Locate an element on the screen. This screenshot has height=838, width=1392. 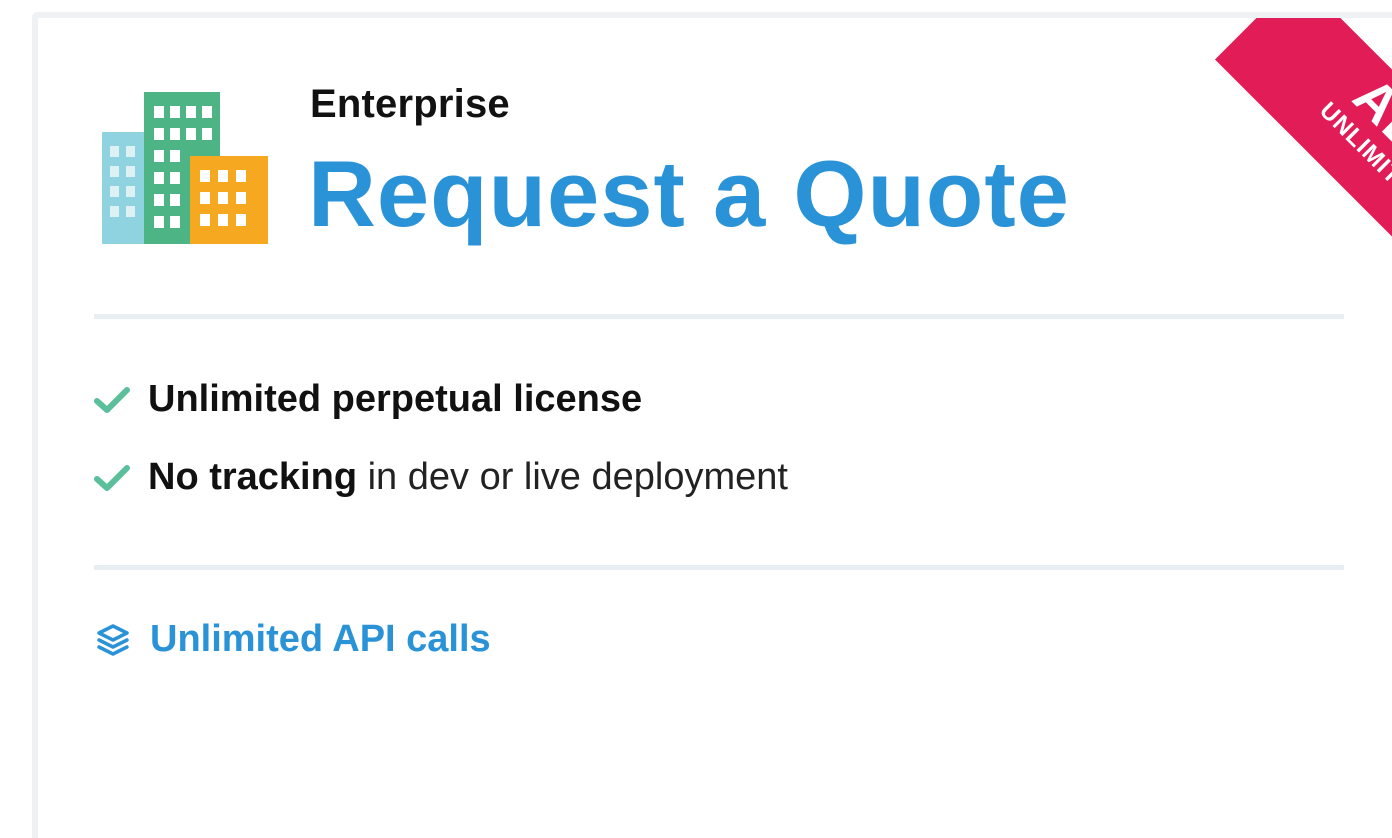
request-quote-heading: Request a Quote is located at coordinates (689, 194).